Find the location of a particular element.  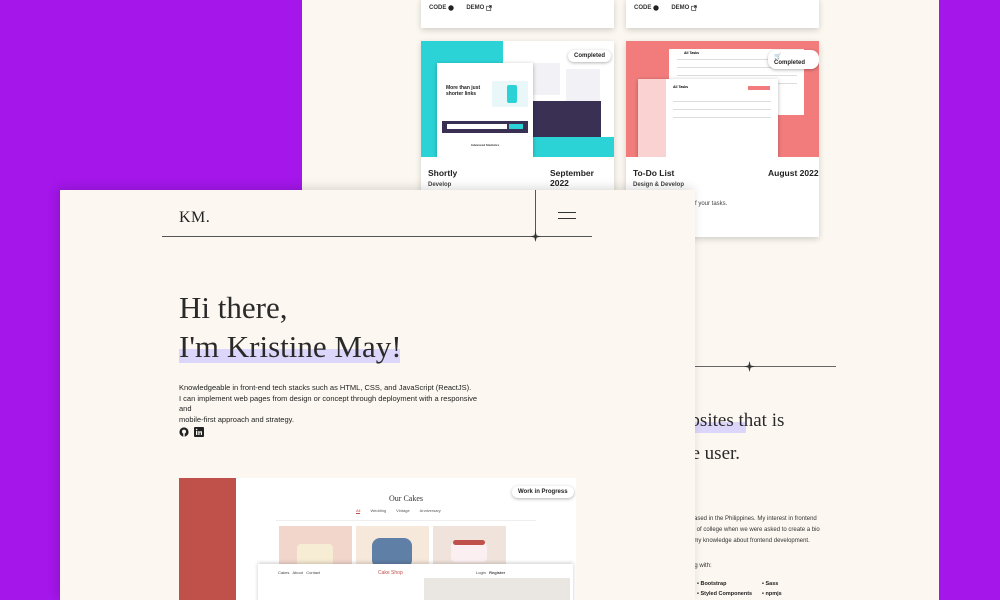

nav-divider-vertical is located at coordinates (535, 213).